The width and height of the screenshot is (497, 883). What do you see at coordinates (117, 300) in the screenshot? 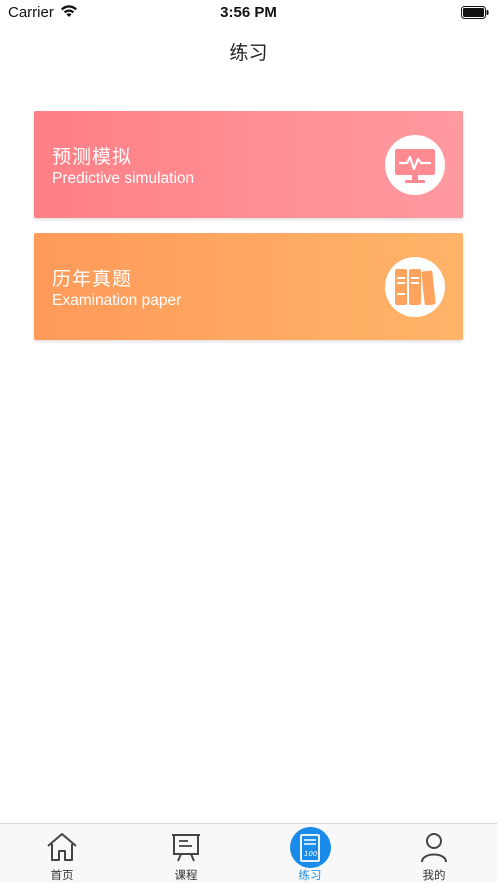
I see `card-subtitle: Examination paper` at bounding box center [117, 300].